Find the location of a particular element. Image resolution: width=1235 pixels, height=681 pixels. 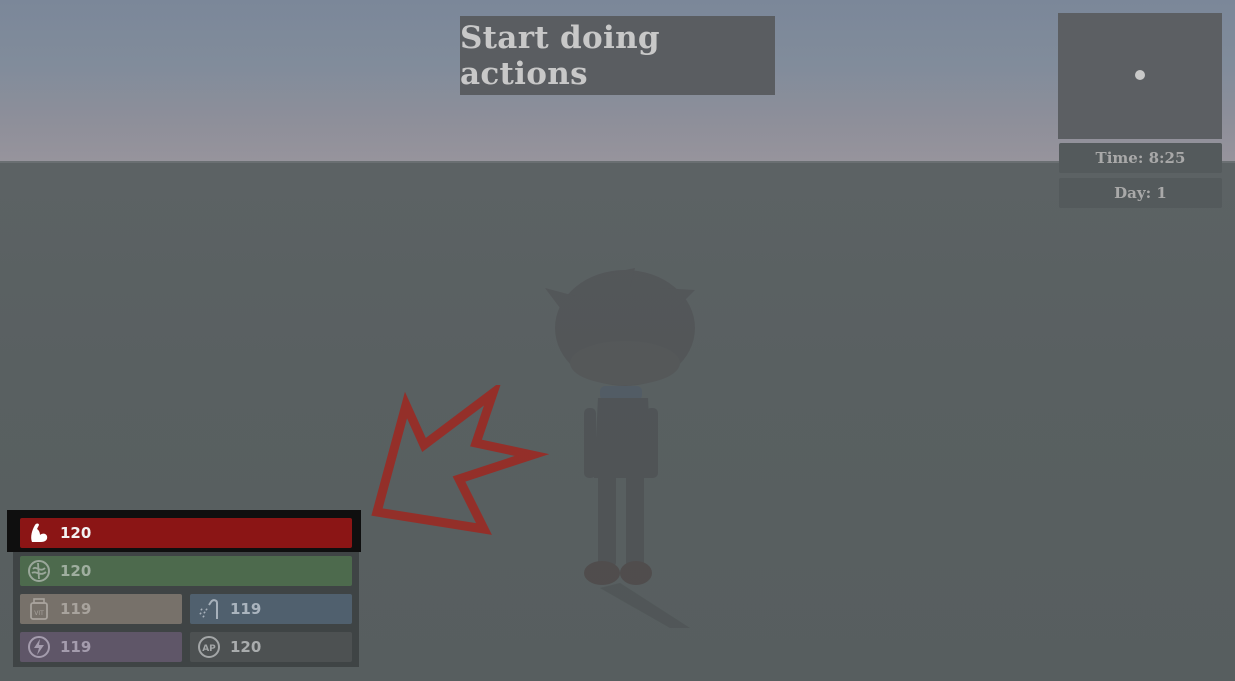

energy-stat-bar: 119 is located at coordinates (101, 647).